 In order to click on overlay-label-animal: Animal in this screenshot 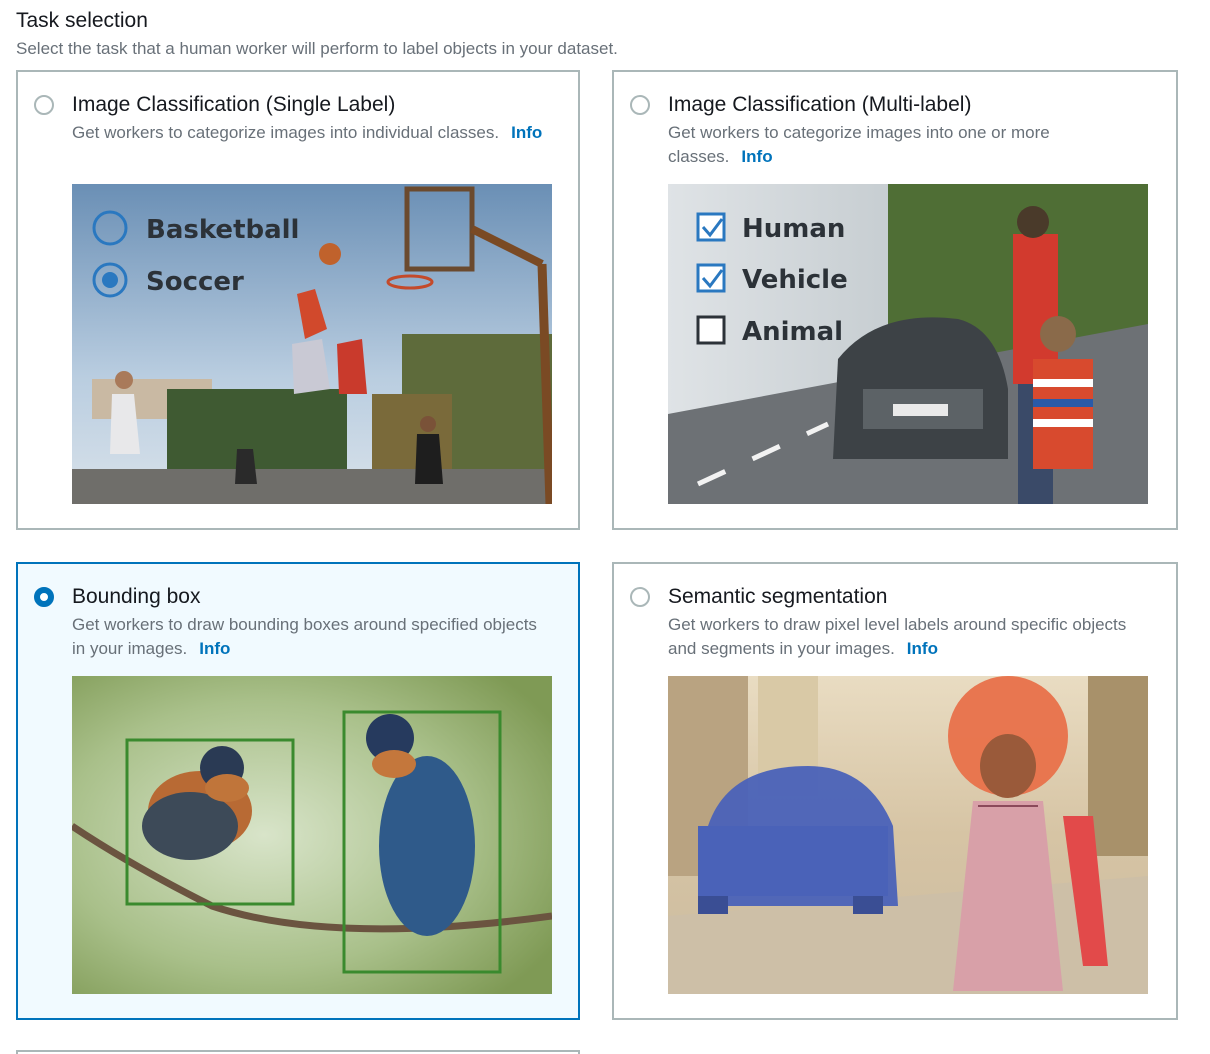, I will do `click(792, 332)`.